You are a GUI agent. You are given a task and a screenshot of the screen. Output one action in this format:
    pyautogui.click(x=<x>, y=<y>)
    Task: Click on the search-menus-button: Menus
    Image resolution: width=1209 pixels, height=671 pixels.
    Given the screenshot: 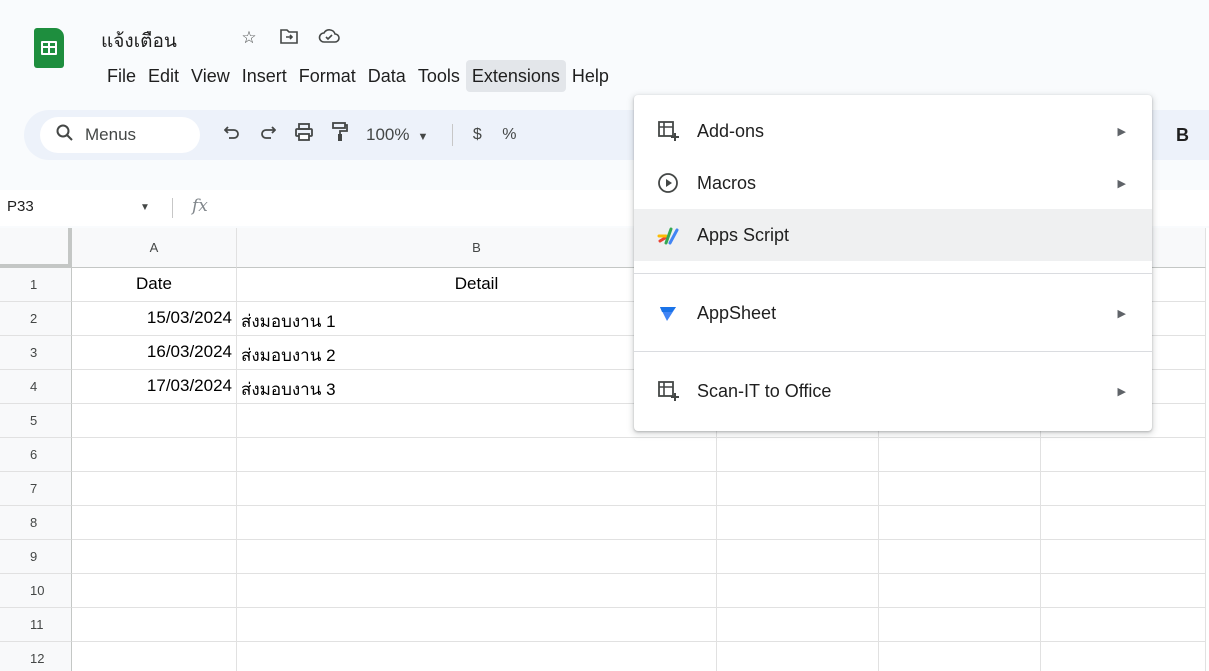 What is the action you would take?
    pyautogui.click(x=120, y=135)
    